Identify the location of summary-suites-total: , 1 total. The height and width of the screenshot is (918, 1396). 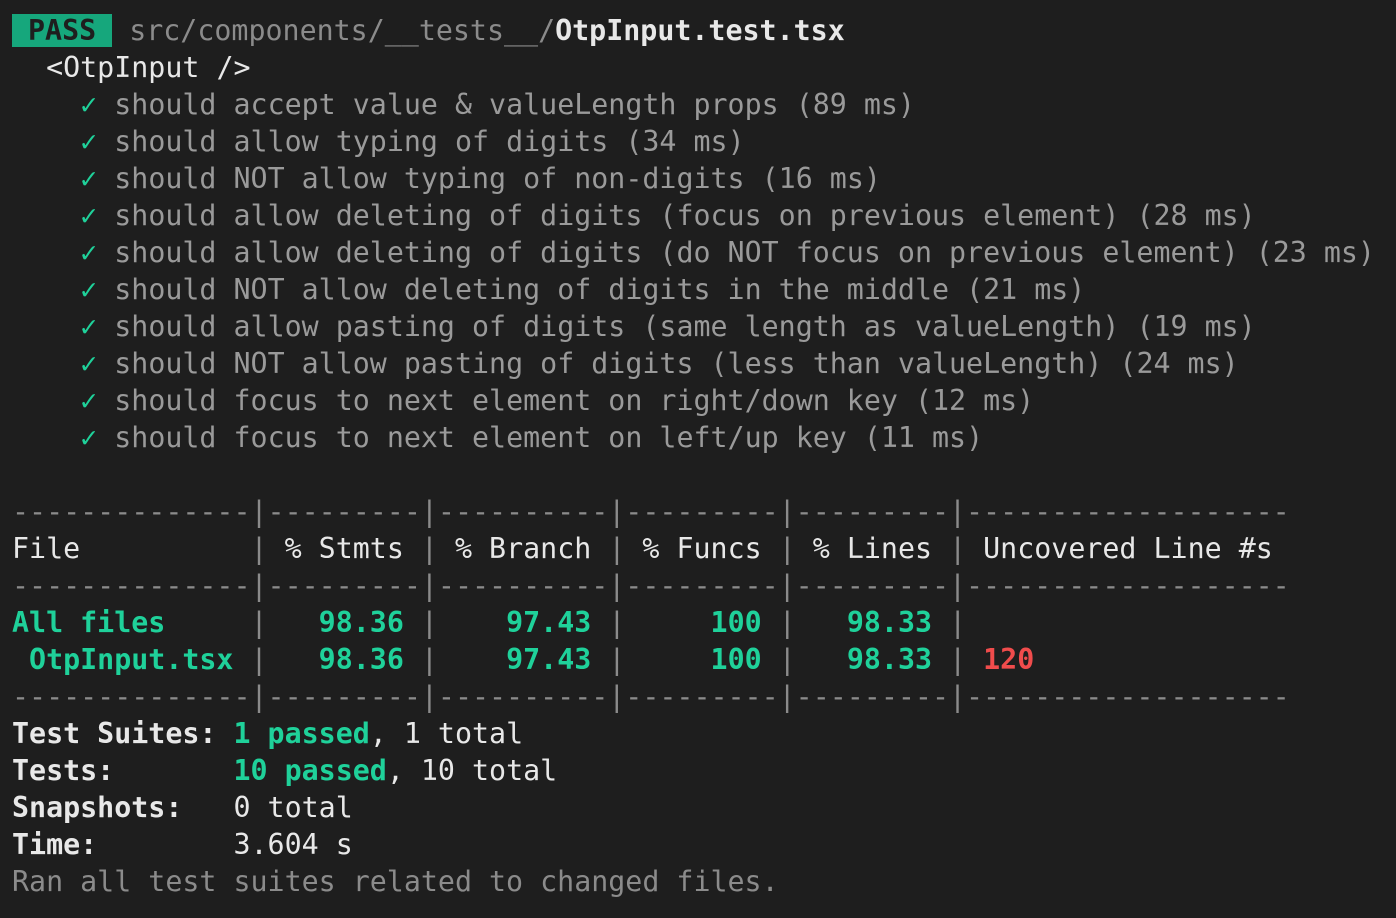
(446, 733).